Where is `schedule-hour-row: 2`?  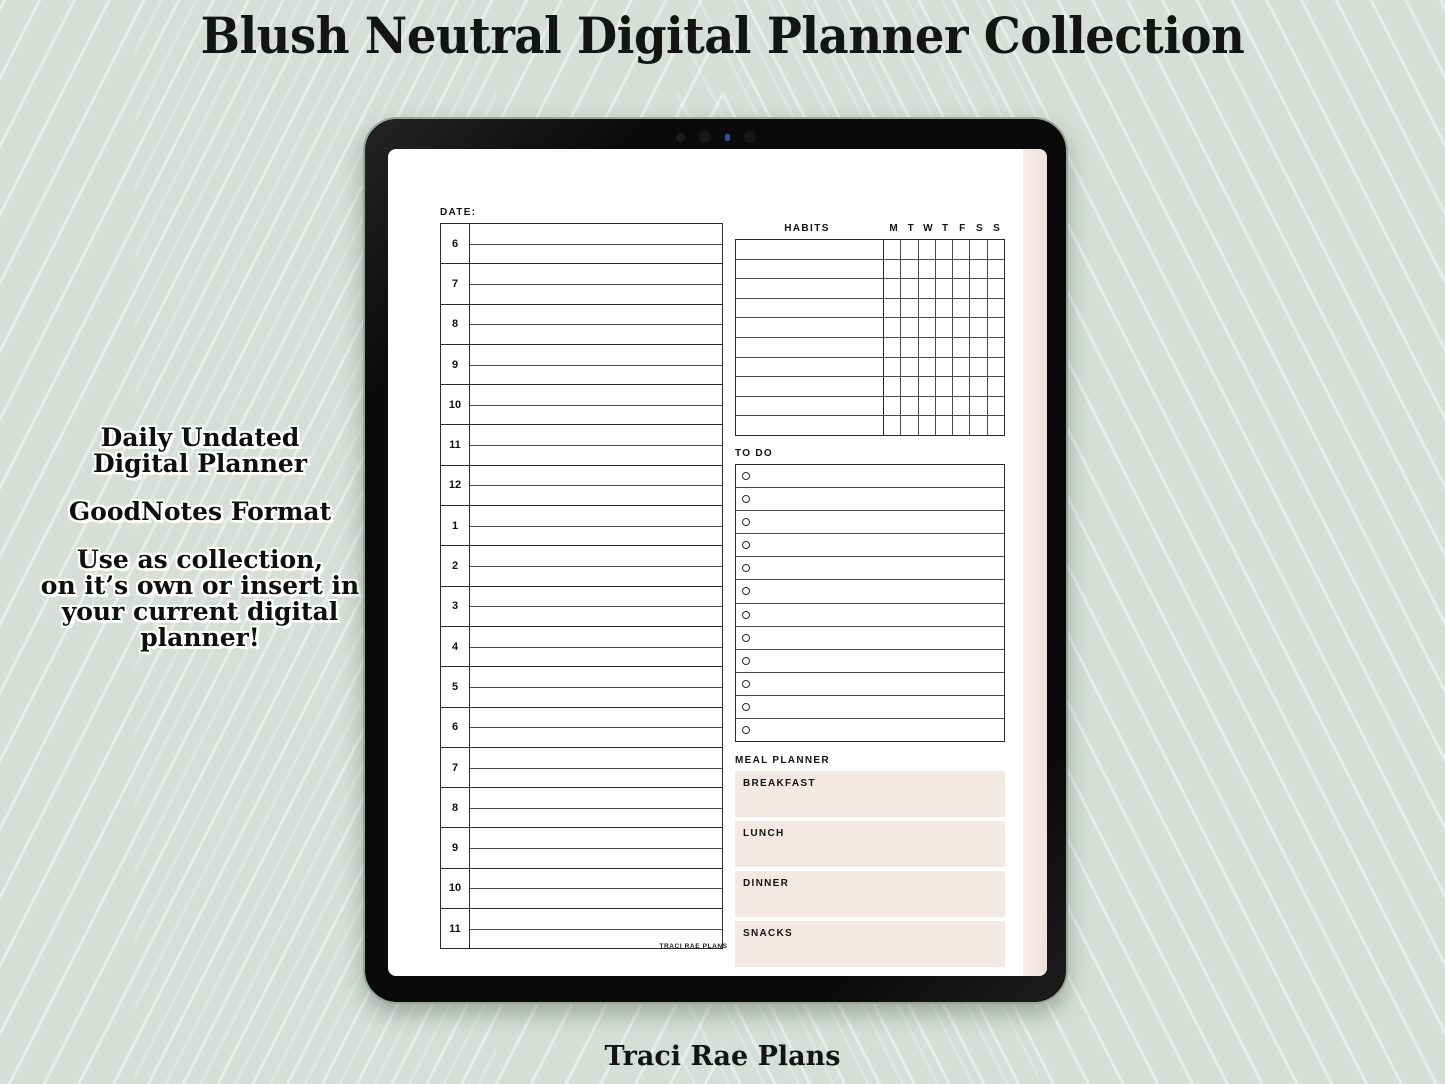
schedule-hour-row: 2 is located at coordinates (581, 566).